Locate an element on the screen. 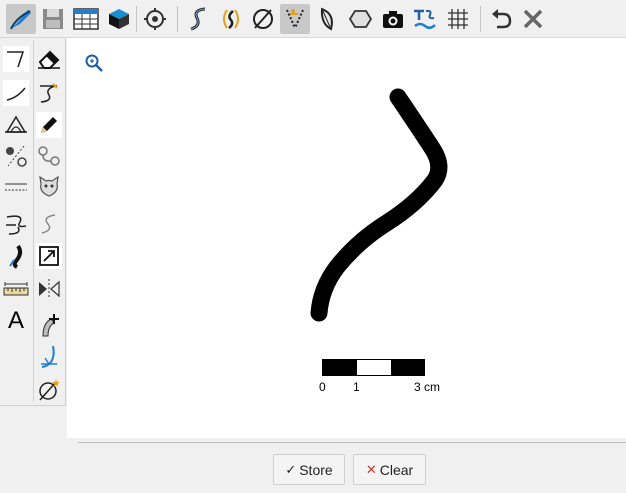 This screenshot has width=626, height=493. dots-slash-icon is located at coordinates (16, 156).